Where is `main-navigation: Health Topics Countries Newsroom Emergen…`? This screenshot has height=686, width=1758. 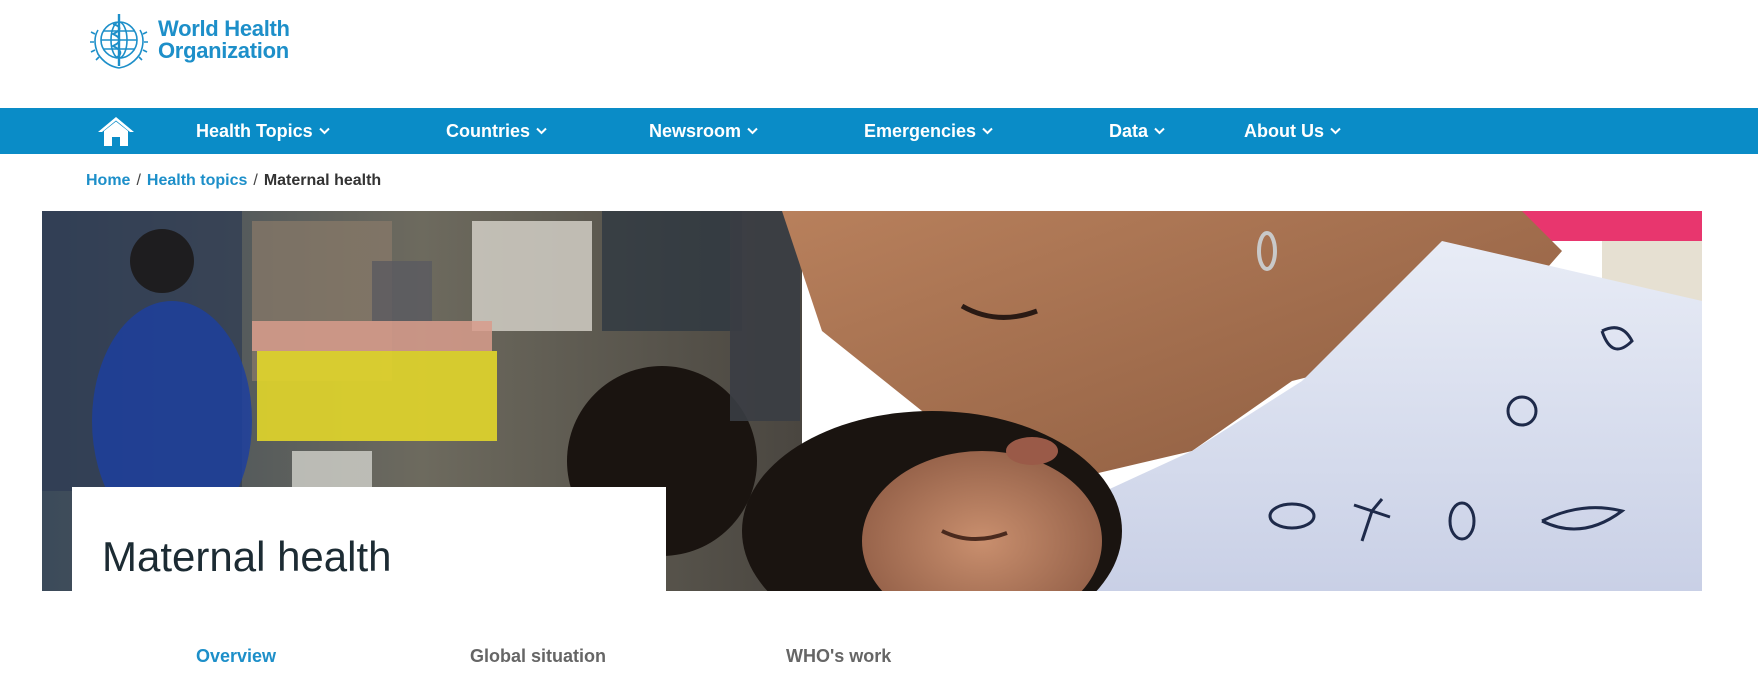 main-navigation: Health Topics Countries Newsroom Emergen… is located at coordinates (879, 131).